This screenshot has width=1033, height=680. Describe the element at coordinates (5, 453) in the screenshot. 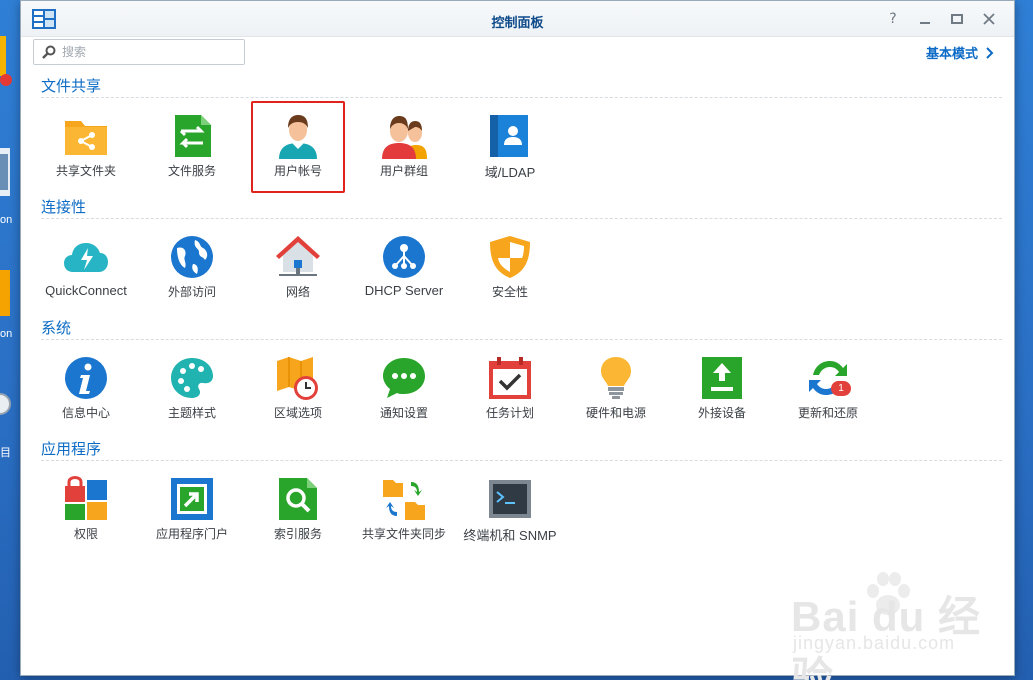

I see `desktop-icon-label: 目` at that location.